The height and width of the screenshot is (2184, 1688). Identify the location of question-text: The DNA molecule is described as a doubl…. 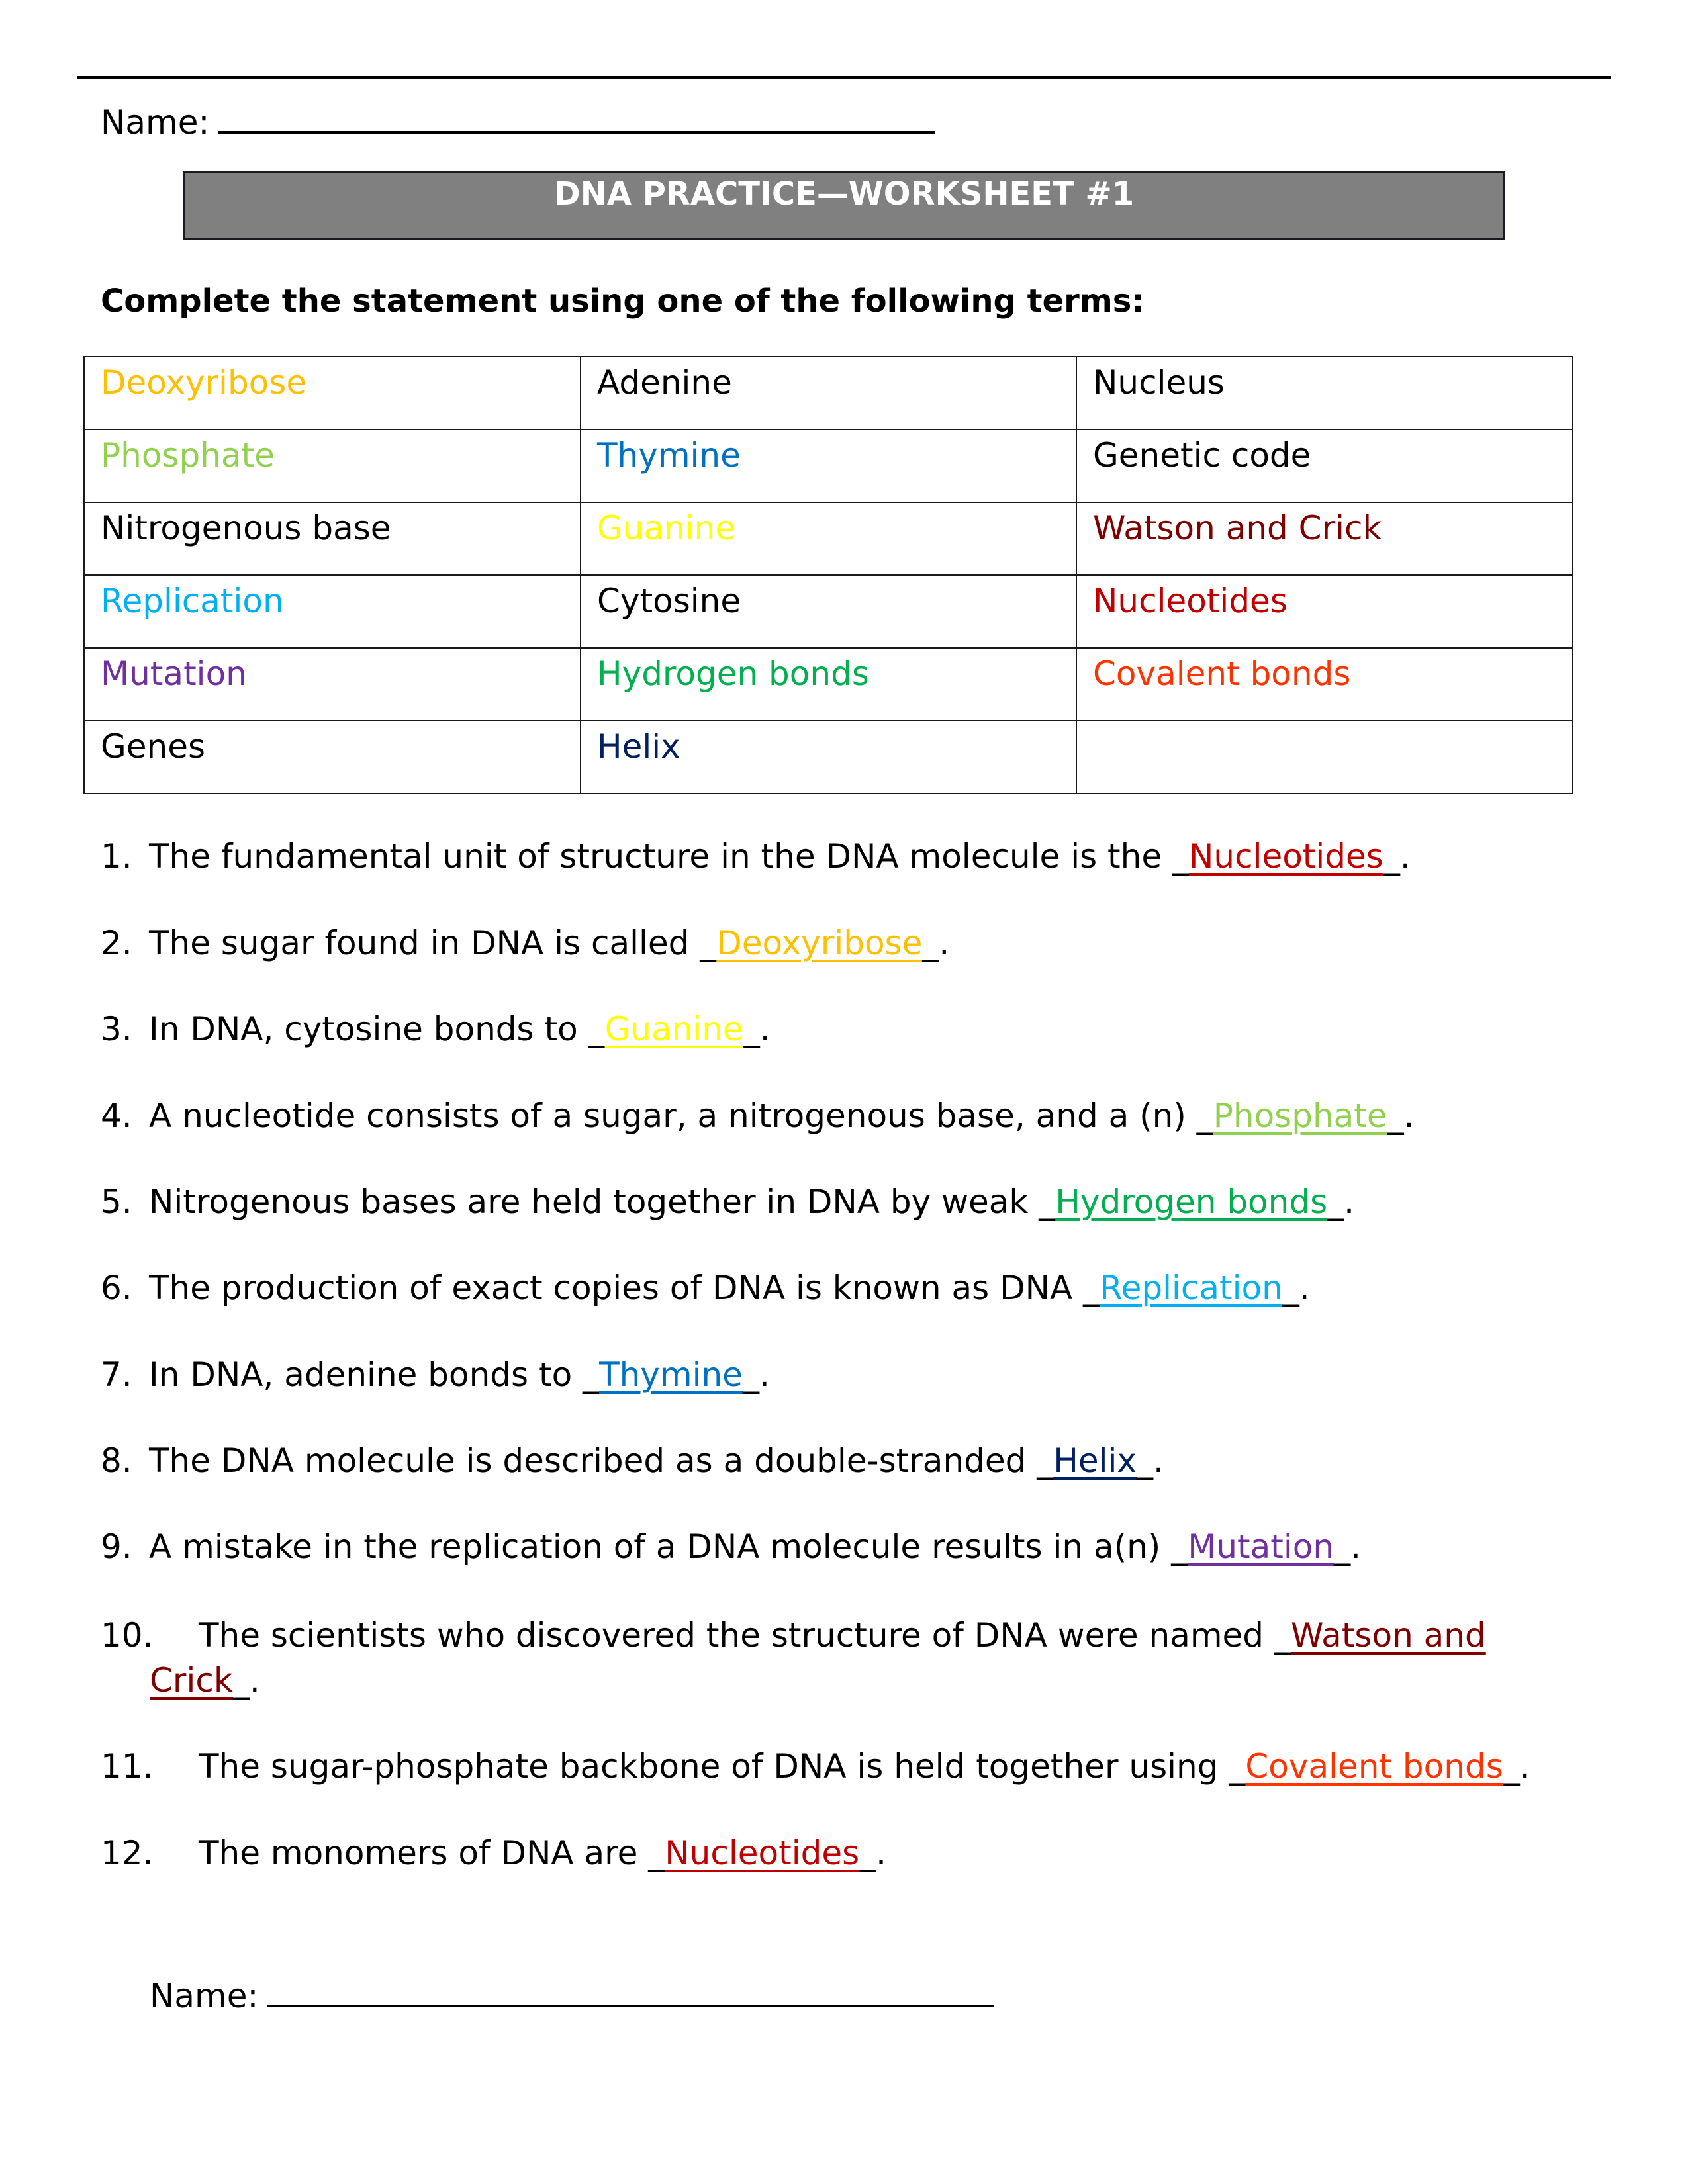
(593, 1460).